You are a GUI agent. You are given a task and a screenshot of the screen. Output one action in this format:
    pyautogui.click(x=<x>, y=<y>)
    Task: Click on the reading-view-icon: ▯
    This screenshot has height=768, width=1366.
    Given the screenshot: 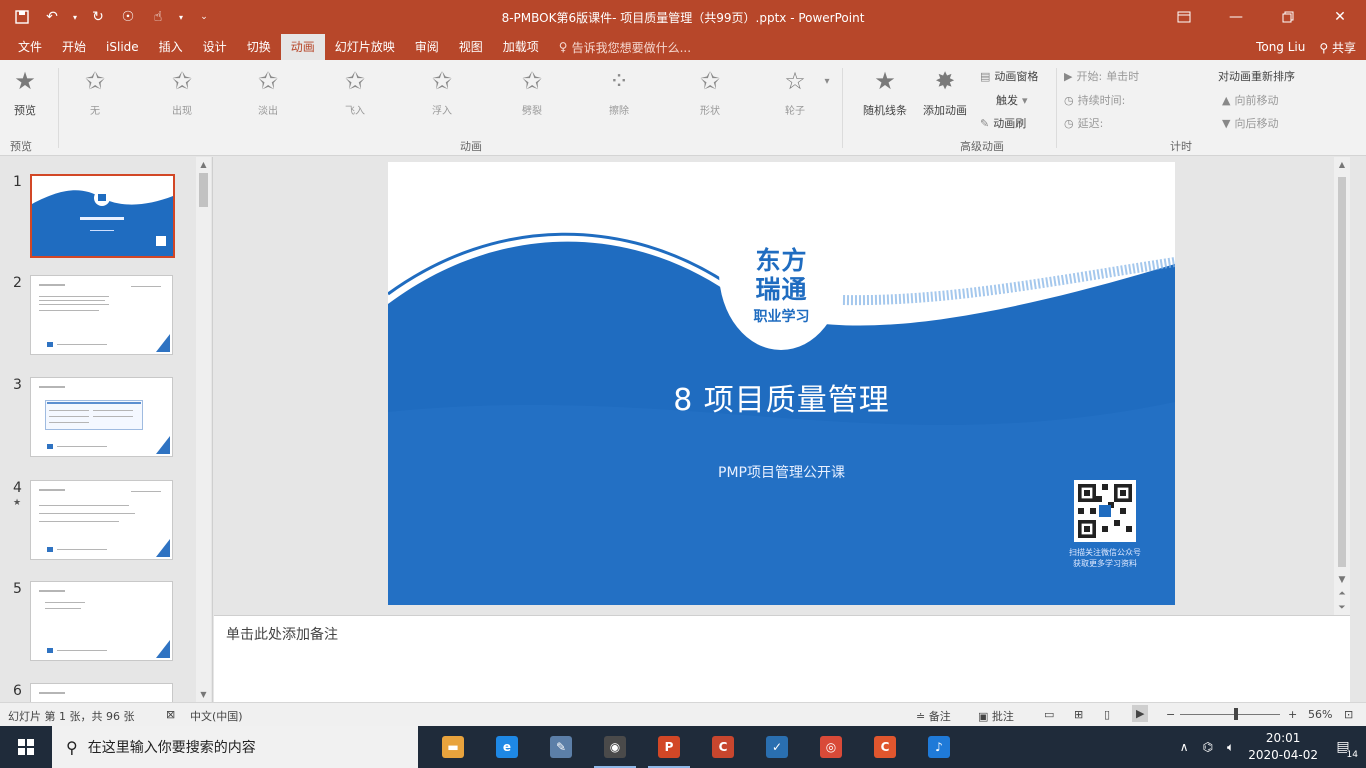 What is the action you would take?
    pyautogui.click(x=1107, y=714)
    